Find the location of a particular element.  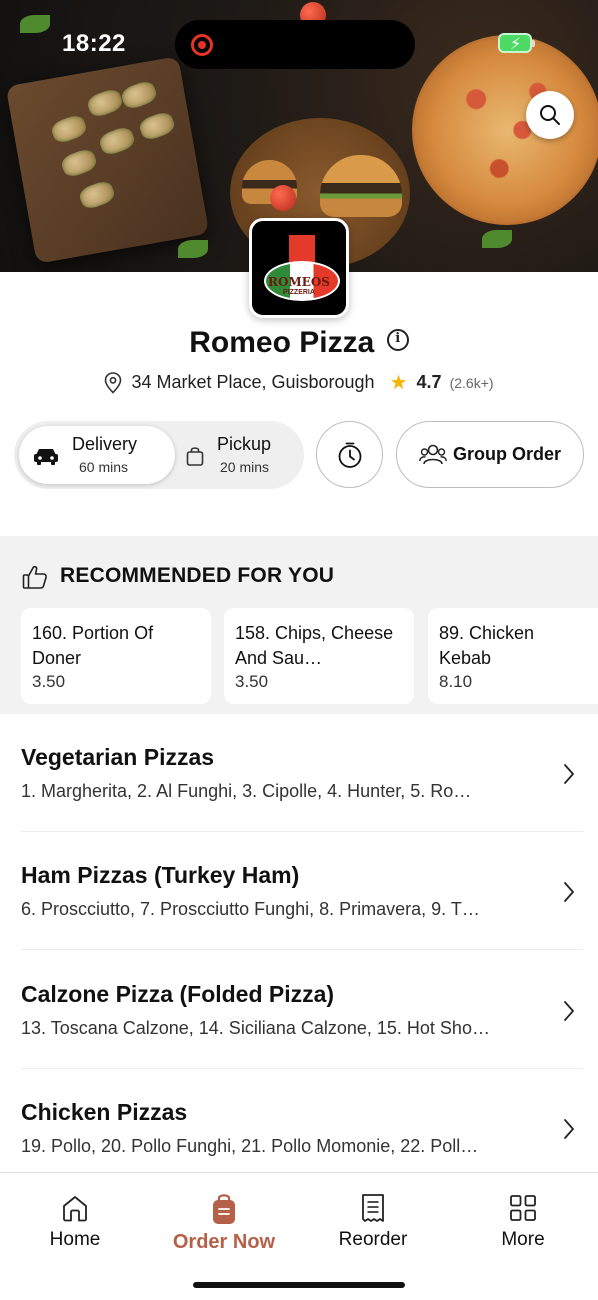

schedule-button is located at coordinates (349, 454).